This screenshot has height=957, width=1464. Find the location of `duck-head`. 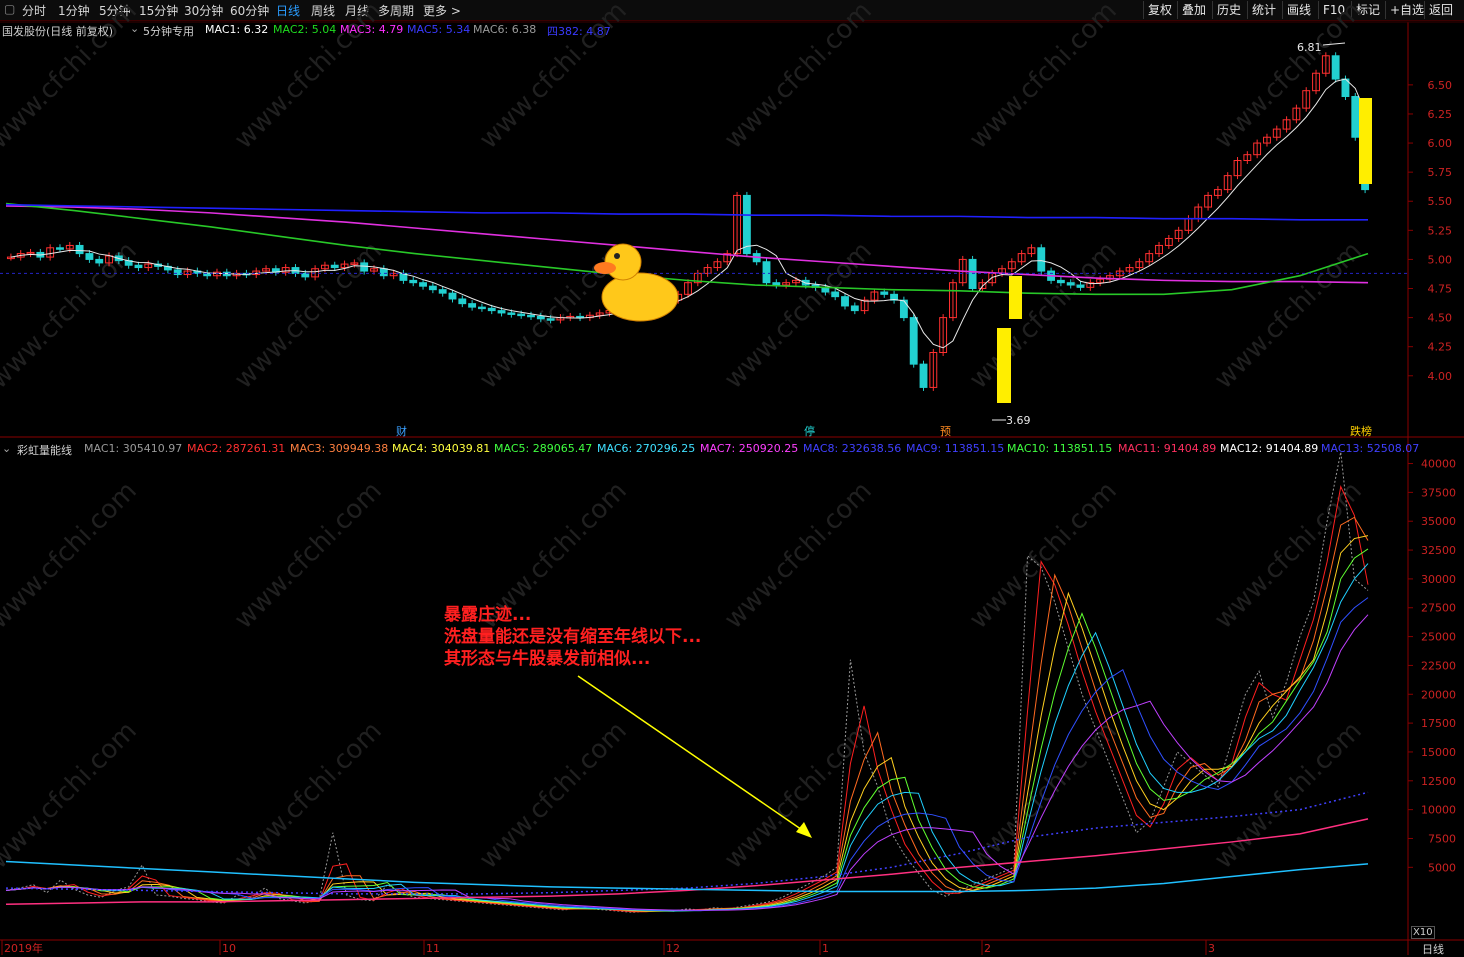

duck-head is located at coordinates (623, 262).